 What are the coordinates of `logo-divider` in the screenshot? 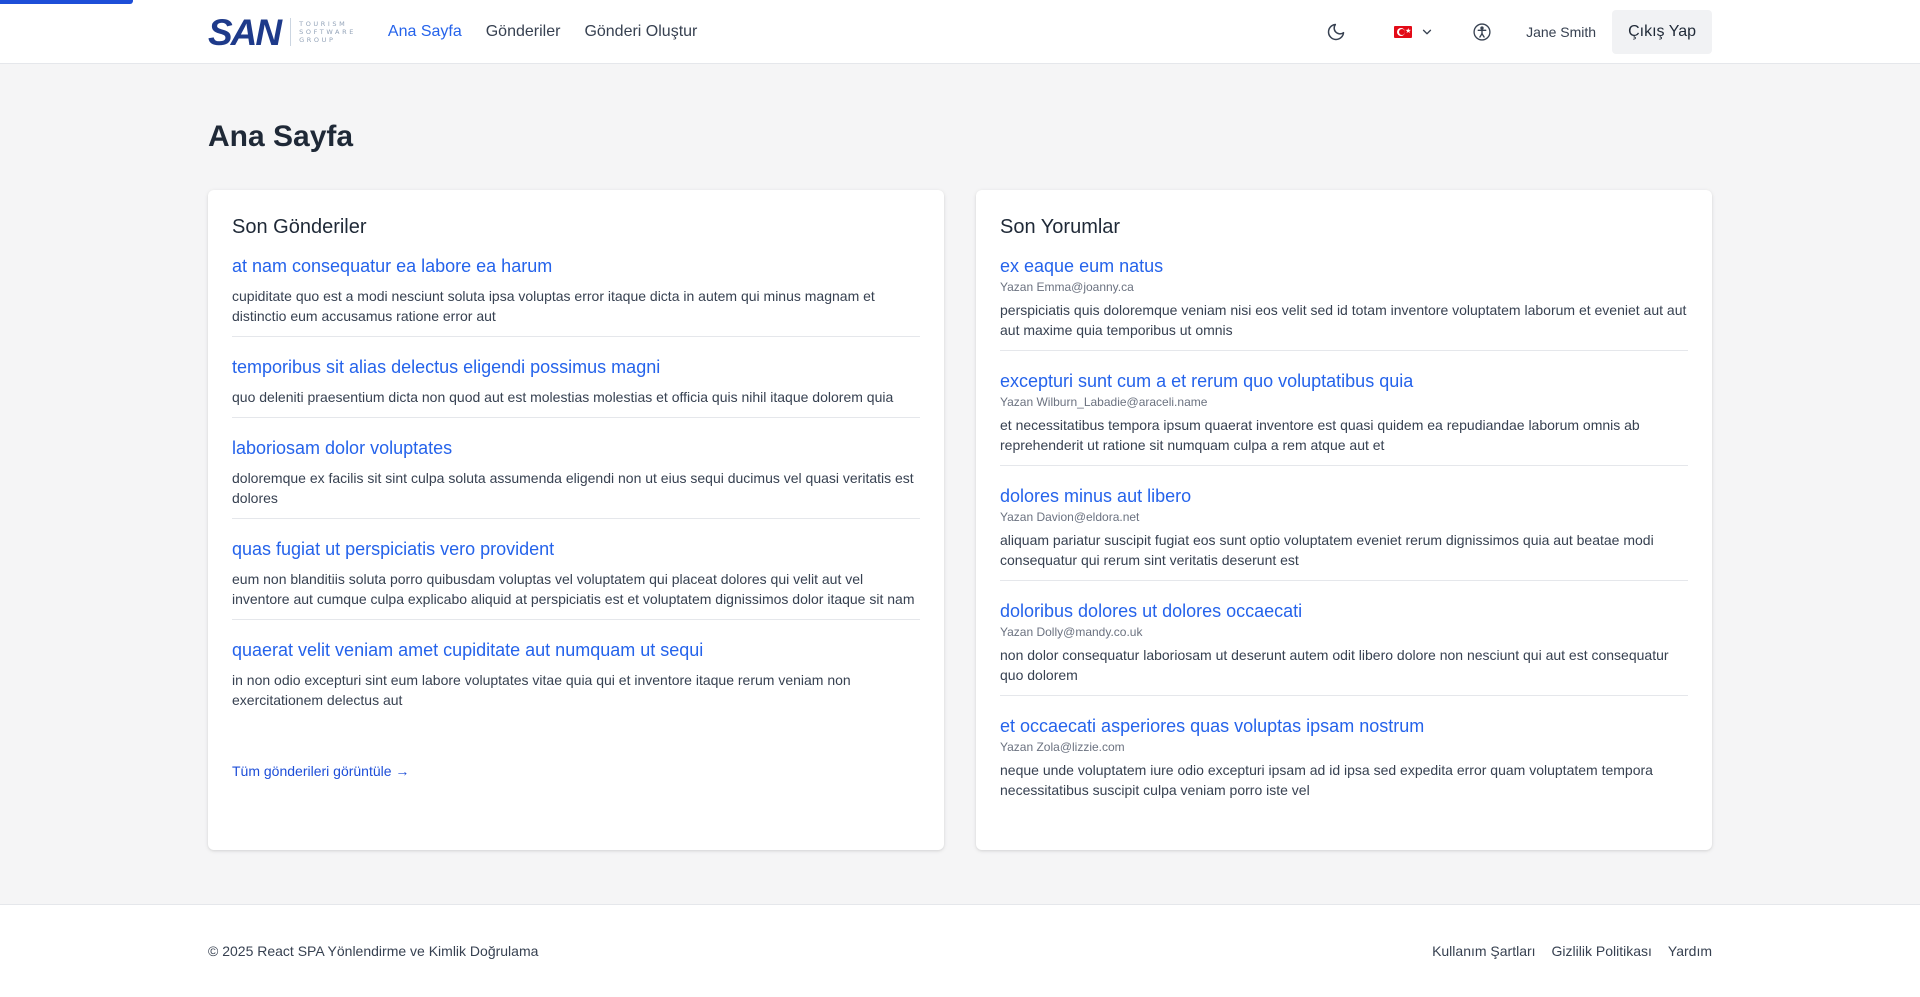 It's located at (291, 32).